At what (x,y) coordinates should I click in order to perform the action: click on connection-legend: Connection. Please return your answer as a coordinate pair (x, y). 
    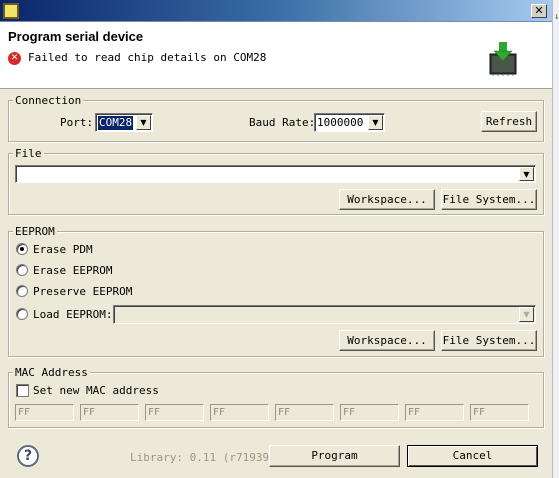
    Looking at the image, I should click on (48, 100).